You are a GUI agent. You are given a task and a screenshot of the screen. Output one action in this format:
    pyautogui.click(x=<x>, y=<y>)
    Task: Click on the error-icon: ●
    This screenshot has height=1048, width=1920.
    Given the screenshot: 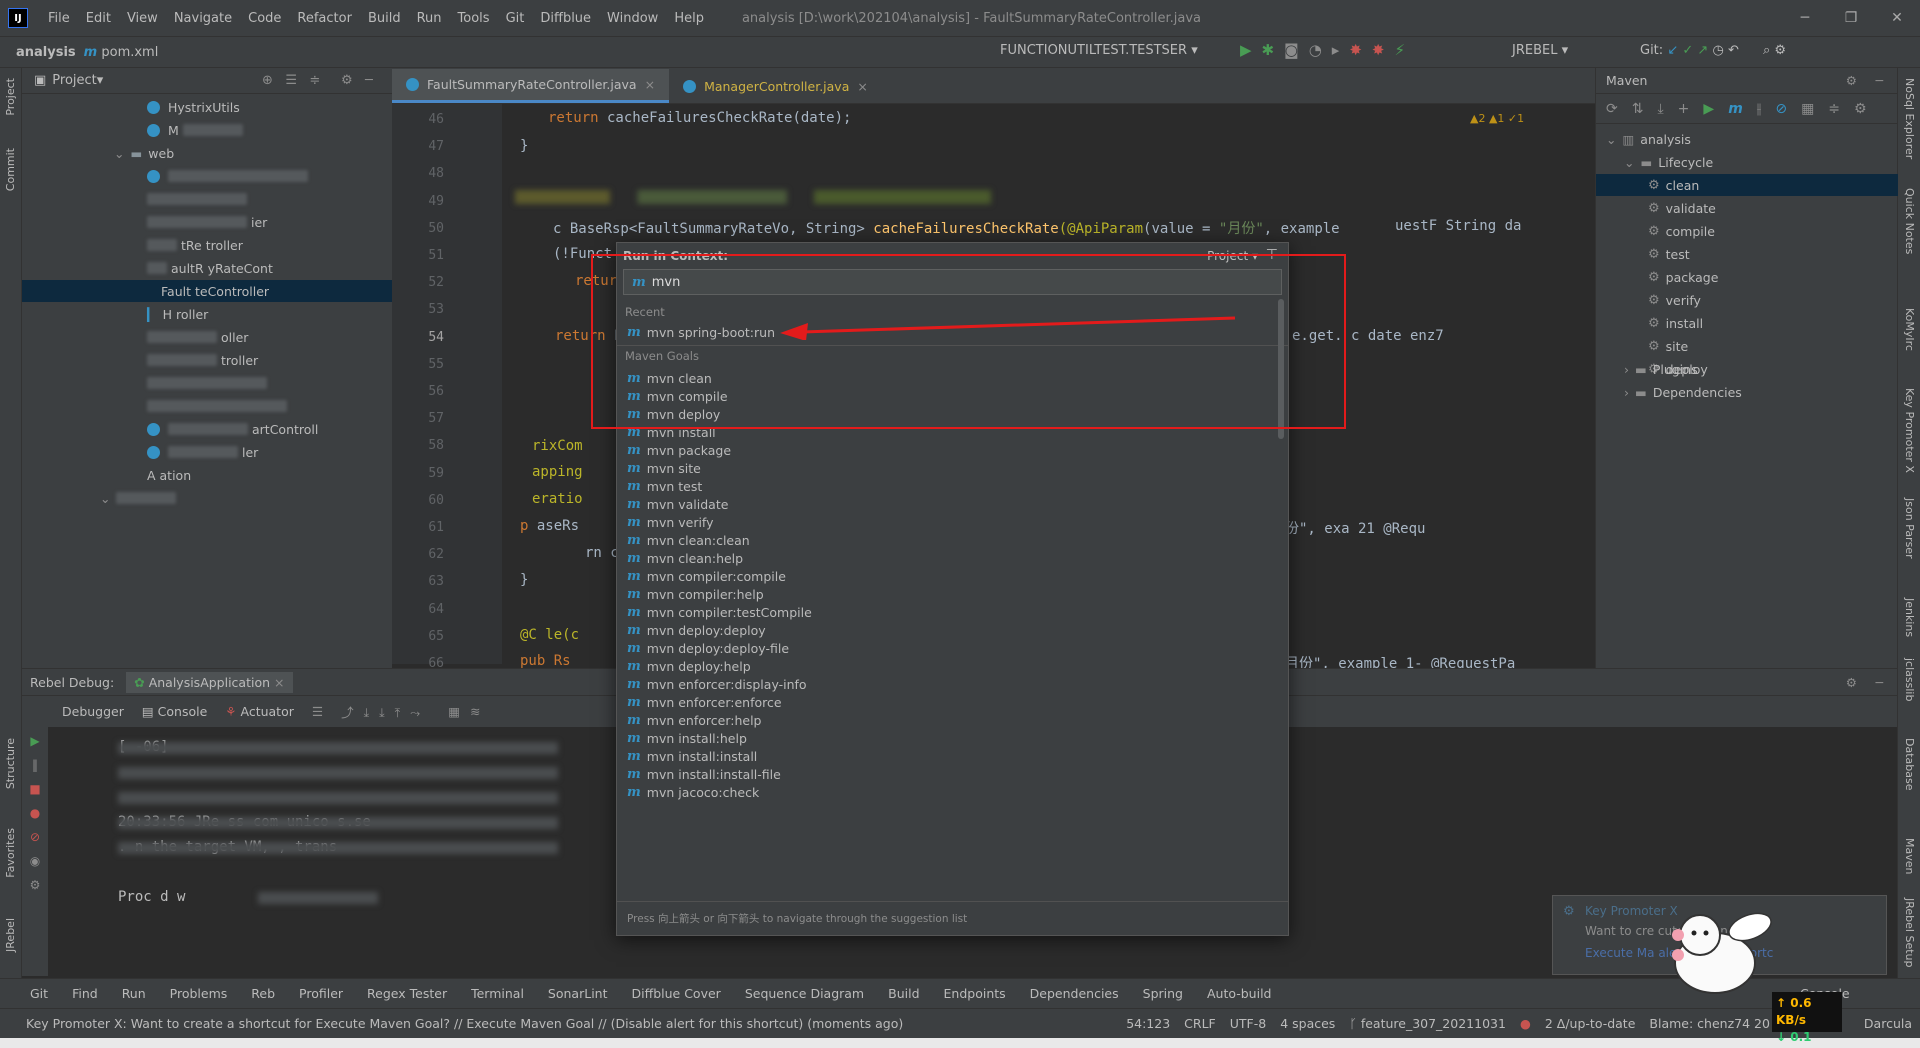 What is the action you would take?
    pyautogui.click(x=1525, y=1023)
    